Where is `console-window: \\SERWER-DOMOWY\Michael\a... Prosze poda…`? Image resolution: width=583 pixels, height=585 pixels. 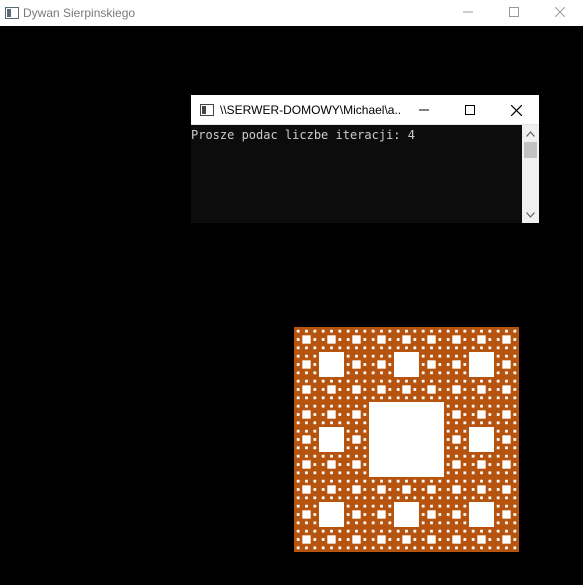 console-window: \\SERWER-DOMOWY\Michael\a... Prosze poda… is located at coordinates (365, 159).